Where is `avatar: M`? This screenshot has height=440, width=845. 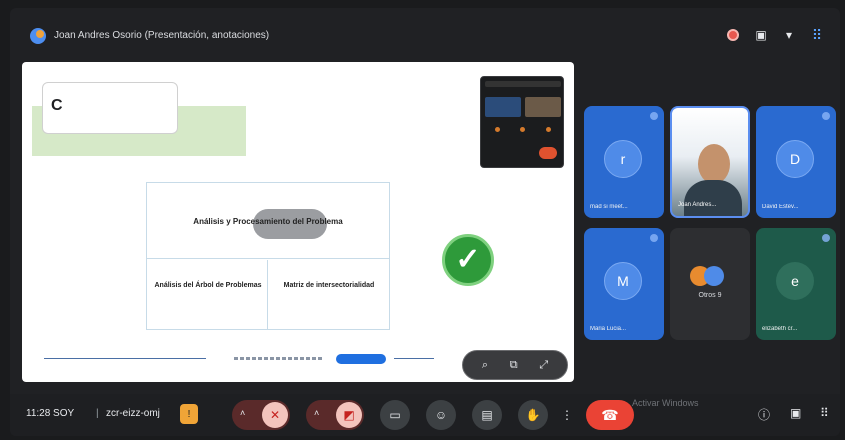
avatar: M is located at coordinates (623, 281).